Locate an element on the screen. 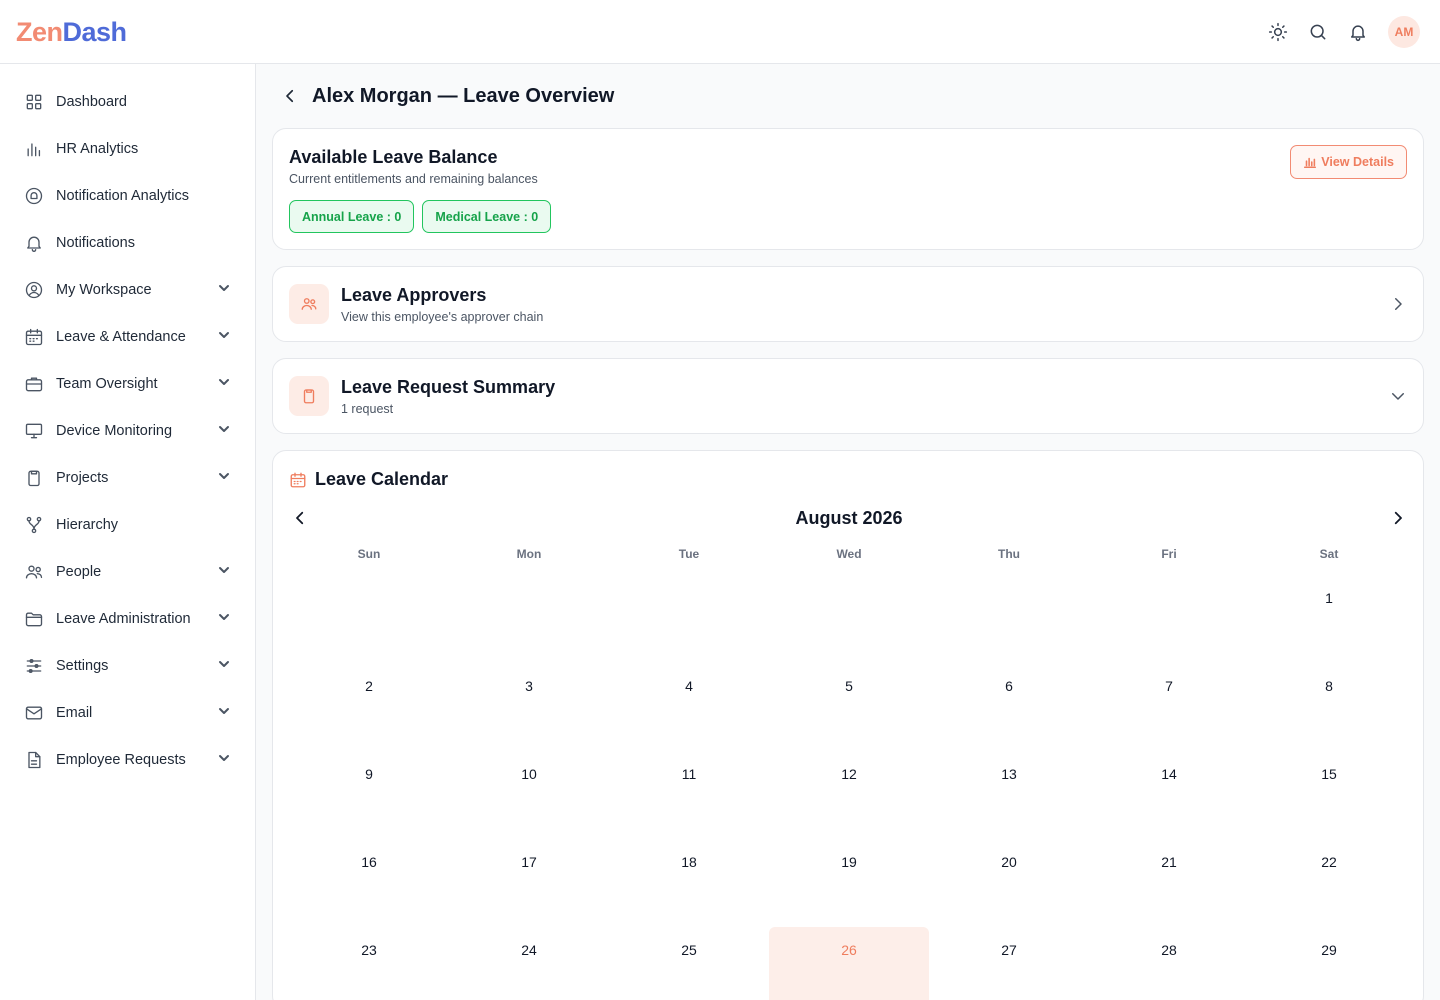  calendar-day: 29 is located at coordinates (1329, 963).